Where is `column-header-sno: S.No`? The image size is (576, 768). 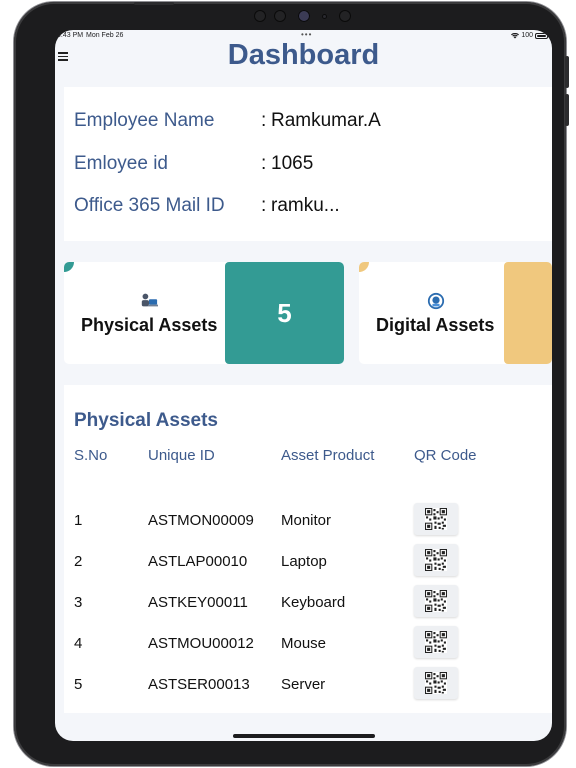
column-header-sno: S.No is located at coordinates (91, 455).